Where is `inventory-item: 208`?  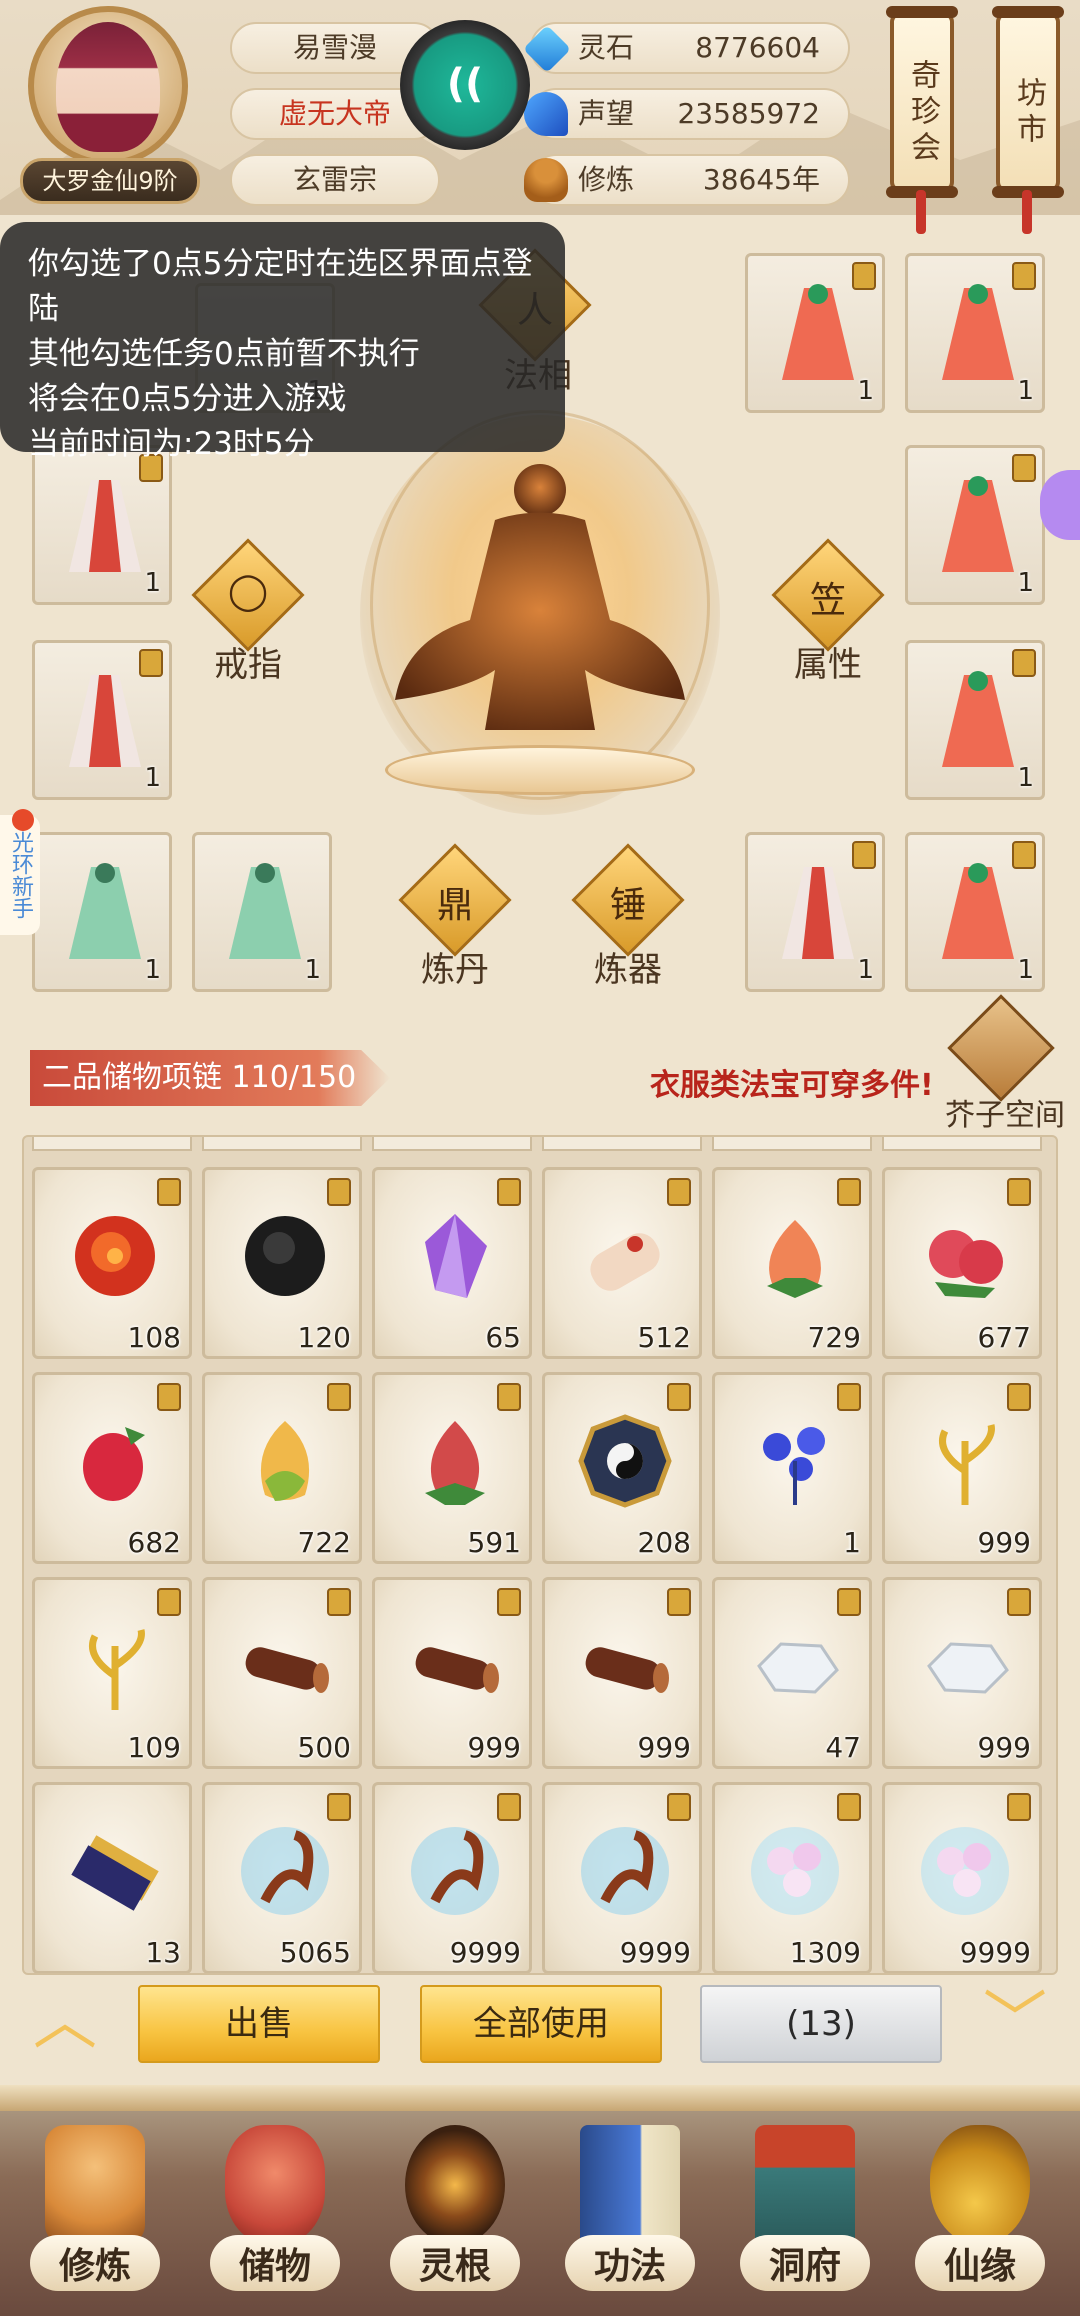 inventory-item: 208 is located at coordinates (622, 1468).